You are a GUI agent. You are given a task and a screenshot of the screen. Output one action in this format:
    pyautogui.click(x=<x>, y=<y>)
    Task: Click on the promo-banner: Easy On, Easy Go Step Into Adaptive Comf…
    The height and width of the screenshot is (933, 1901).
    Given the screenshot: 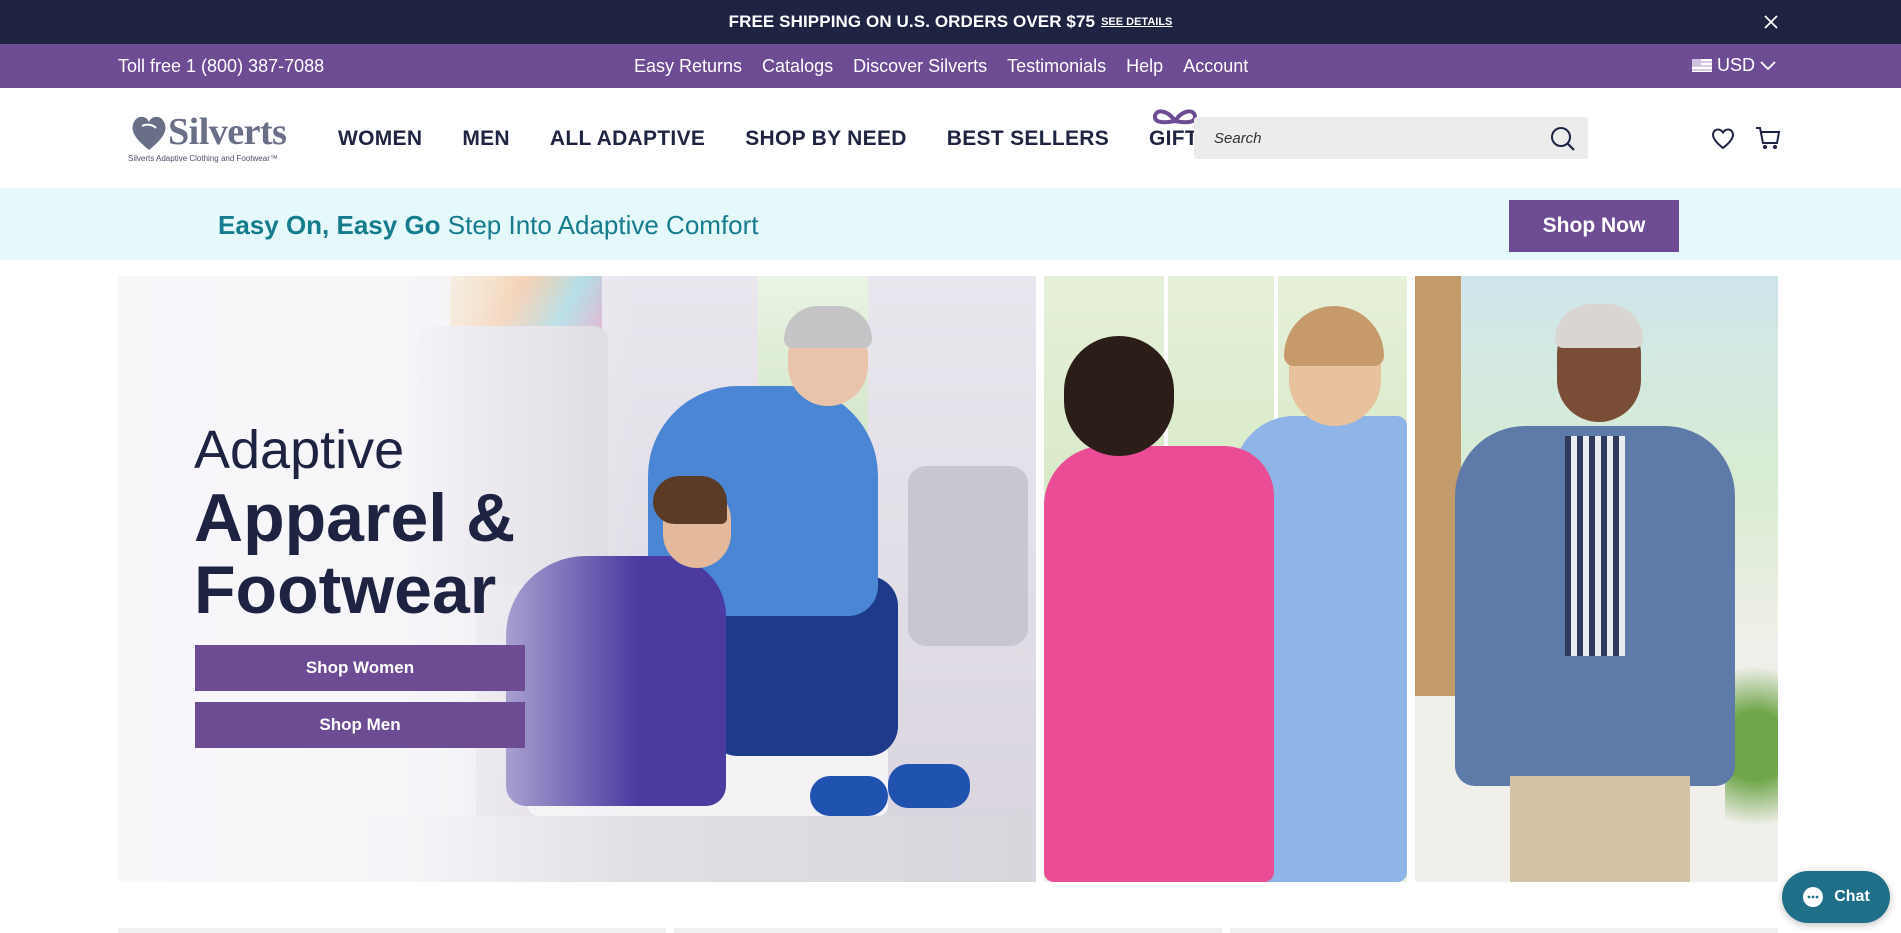 What is the action you would take?
    pyautogui.click(x=950, y=224)
    